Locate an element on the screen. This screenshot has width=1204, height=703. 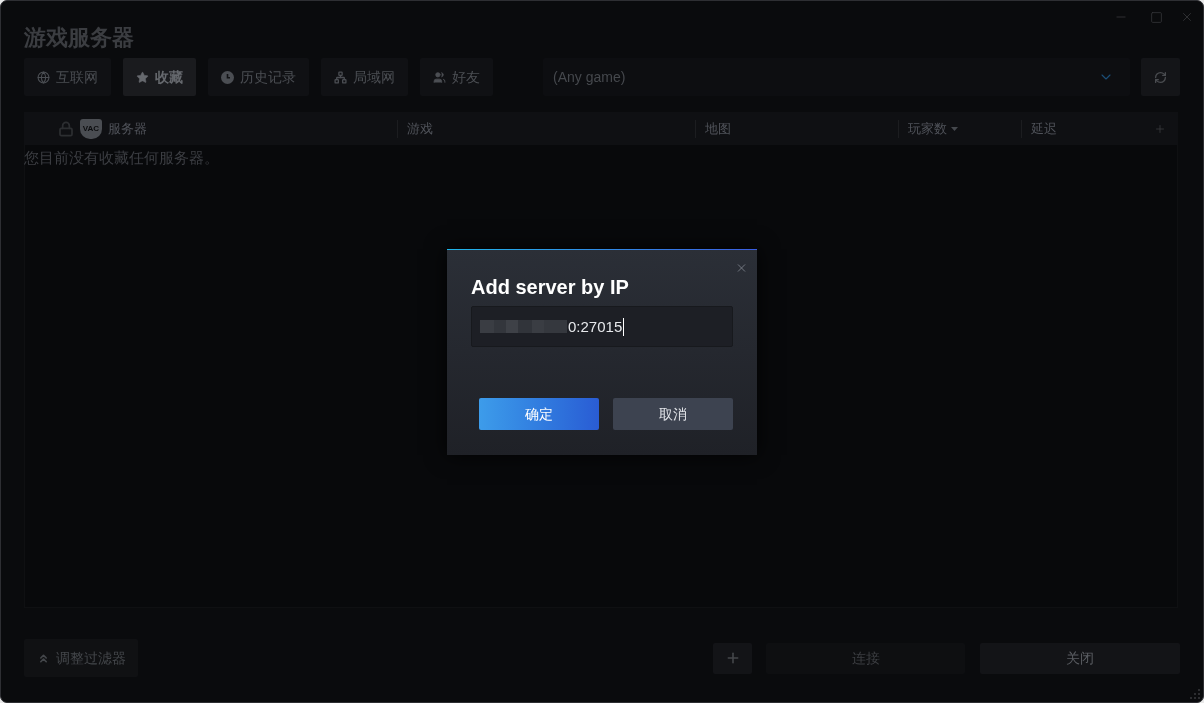
footer-button: 关闭 is located at coordinates (1080, 658).